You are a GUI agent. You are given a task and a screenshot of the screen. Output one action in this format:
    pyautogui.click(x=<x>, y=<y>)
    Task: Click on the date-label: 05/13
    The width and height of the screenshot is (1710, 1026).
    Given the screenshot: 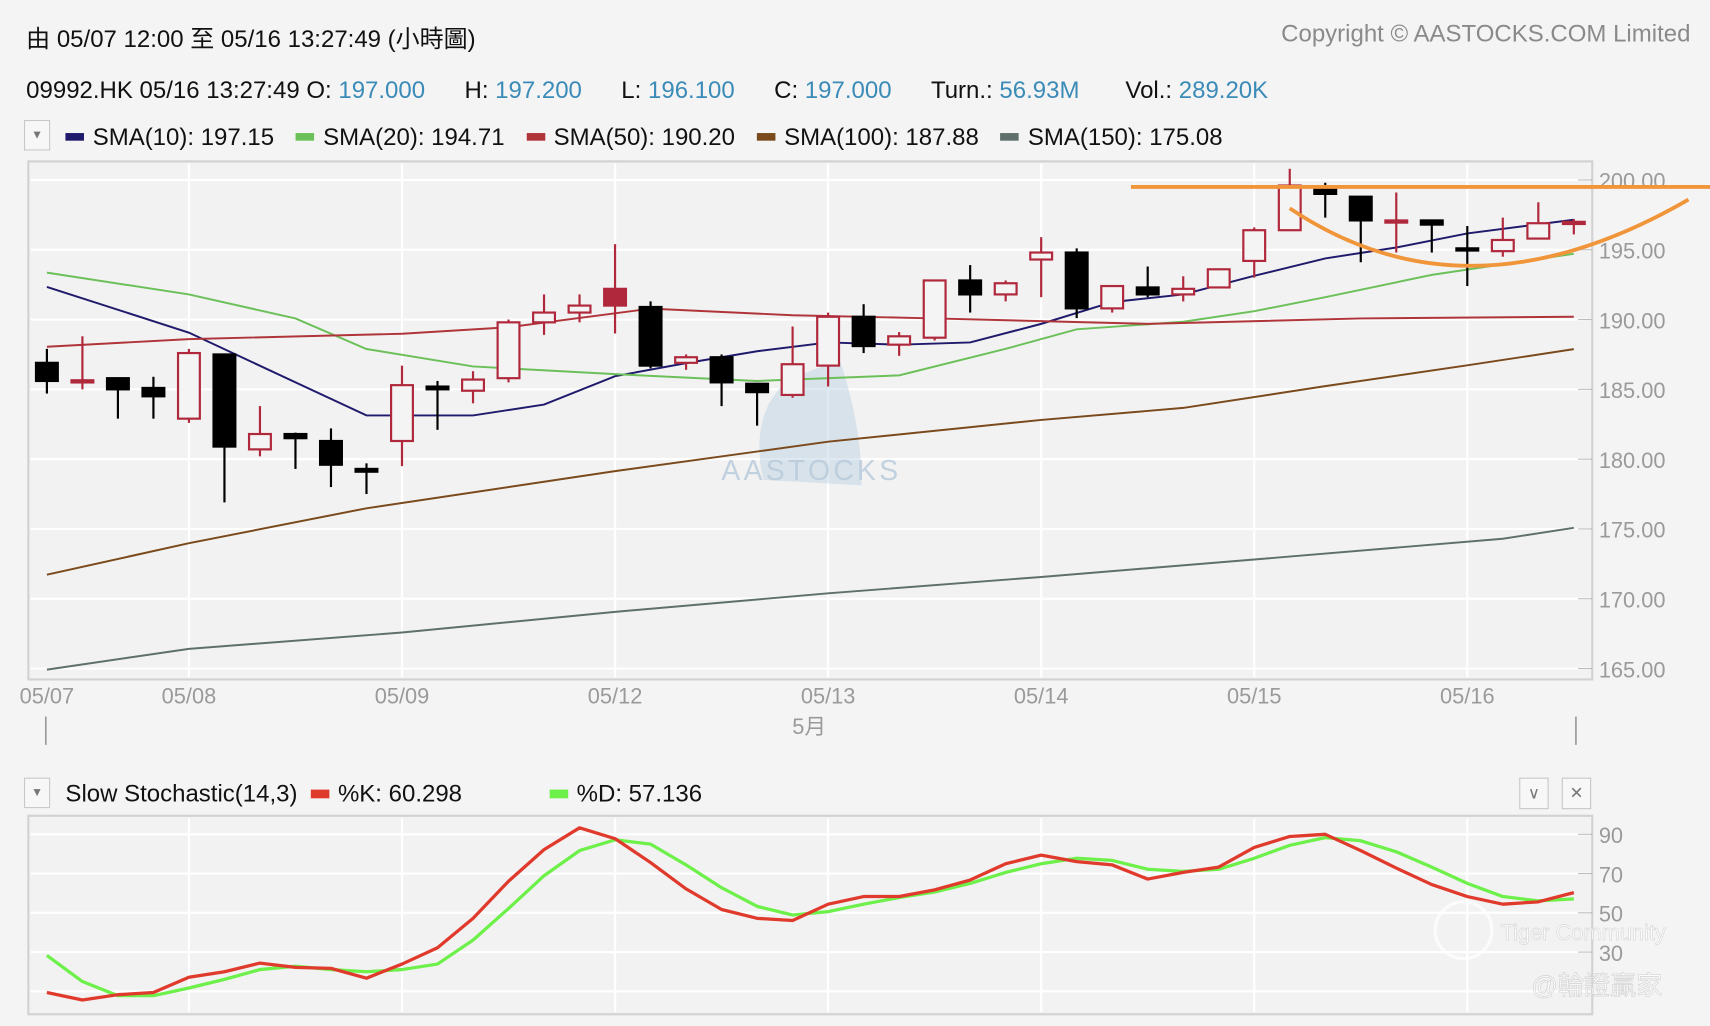 What is the action you would take?
    pyautogui.click(x=828, y=695)
    